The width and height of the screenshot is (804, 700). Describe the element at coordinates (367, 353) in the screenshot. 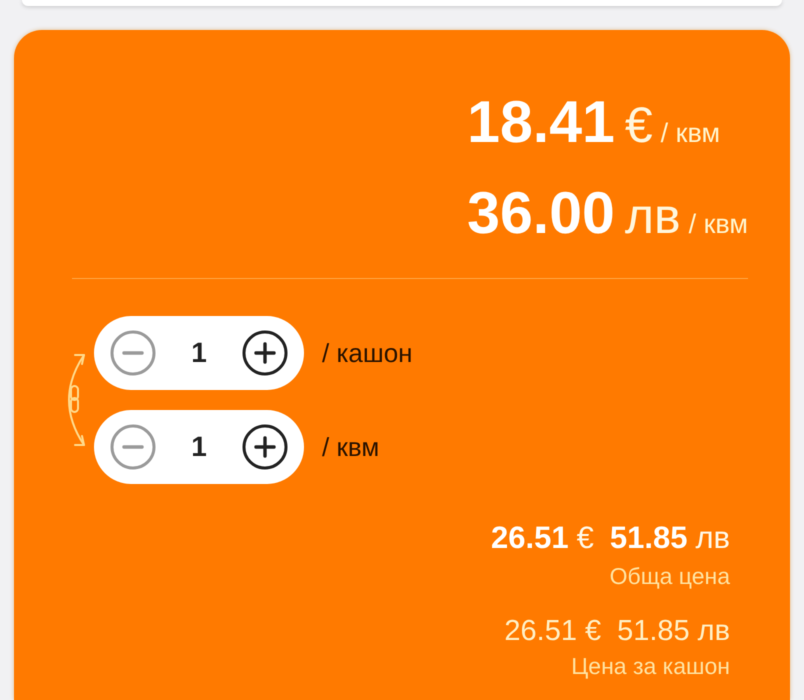

I see `unit-label: / кашон` at that location.